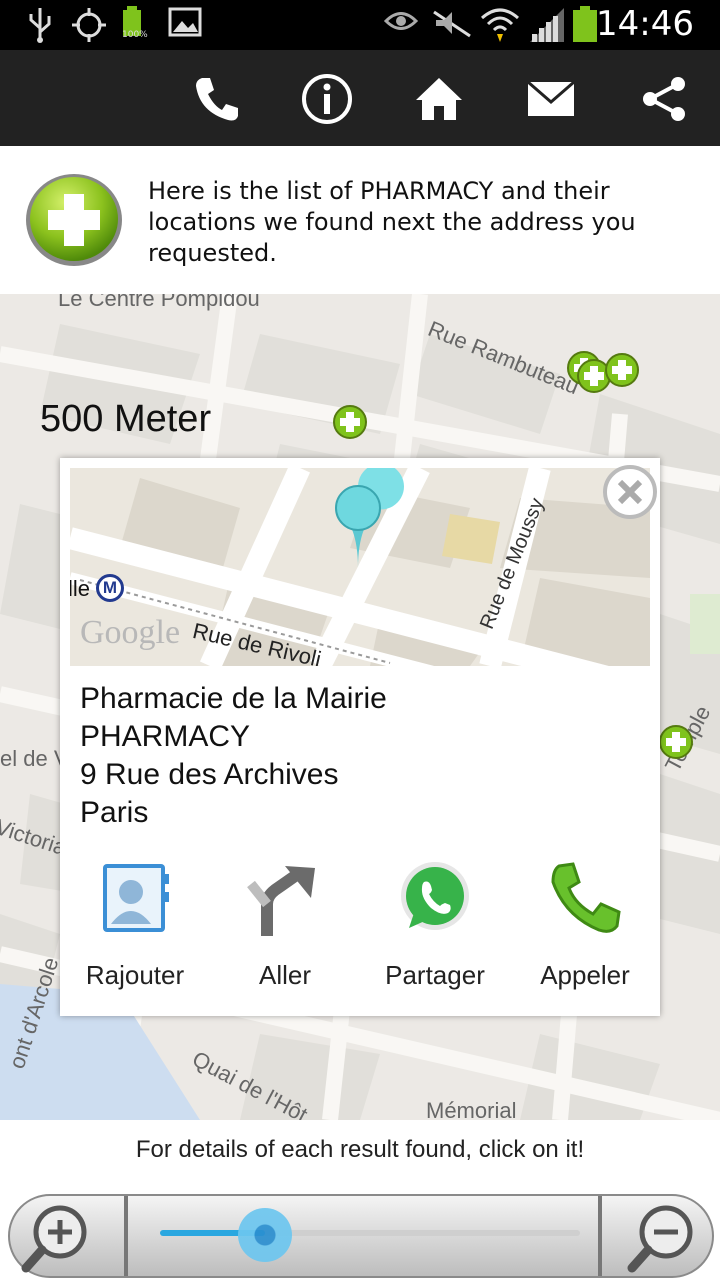 The image size is (720, 1280). Describe the element at coordinates (209, 774) in the screenshot. I see `pharmacy-address: 9 Rue des Archives` at that location.